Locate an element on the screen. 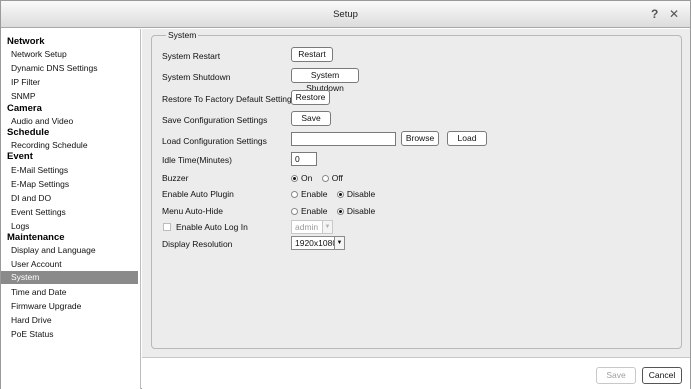 The height and width of the screenshot is (389, 691). sidebar-item-emap-settings: E-Map Settings is located at coordinates (71, 184).